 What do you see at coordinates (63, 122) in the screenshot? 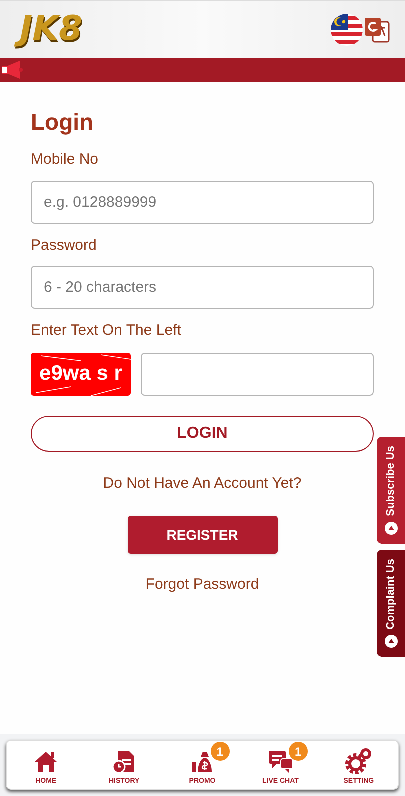
I see `login-title: Login` at bounding box center [63, 122].